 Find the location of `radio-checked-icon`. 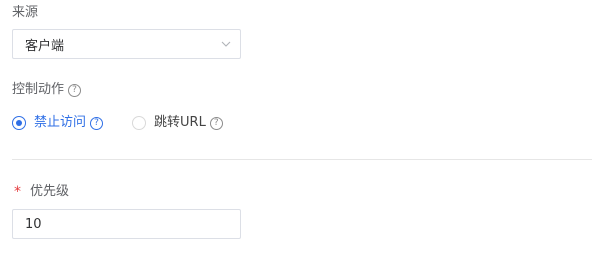

radio-checked-icon is located at coordinates (19, 123).